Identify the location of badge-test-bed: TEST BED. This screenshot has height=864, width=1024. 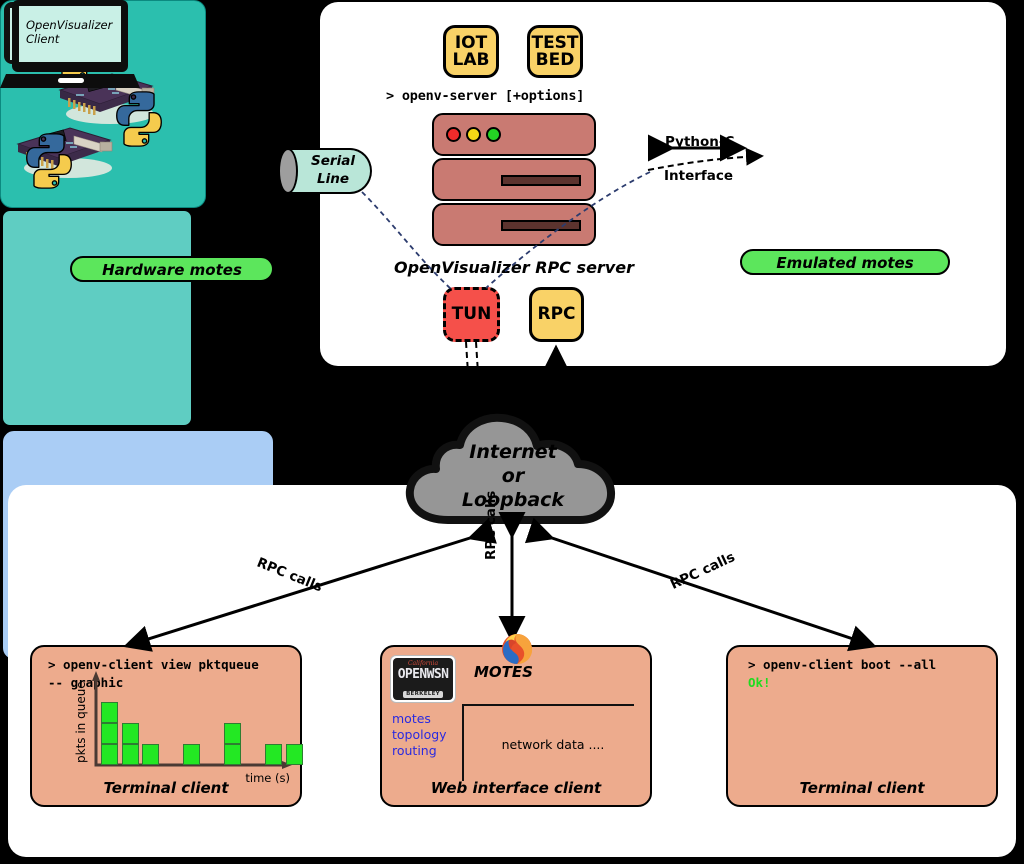
(555, 51).